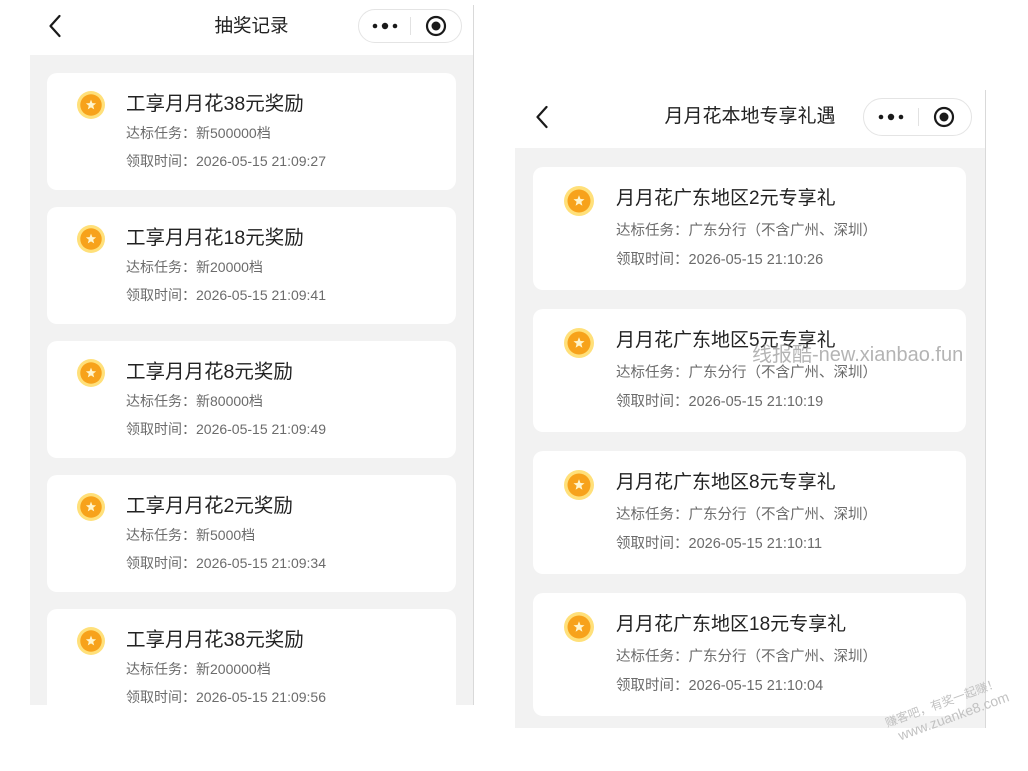  What do you see at coordinates (750, 119) in the screenshot?
I see `nav-bar: 月月花本地专享礼遇` at bounding box center [750, 119].